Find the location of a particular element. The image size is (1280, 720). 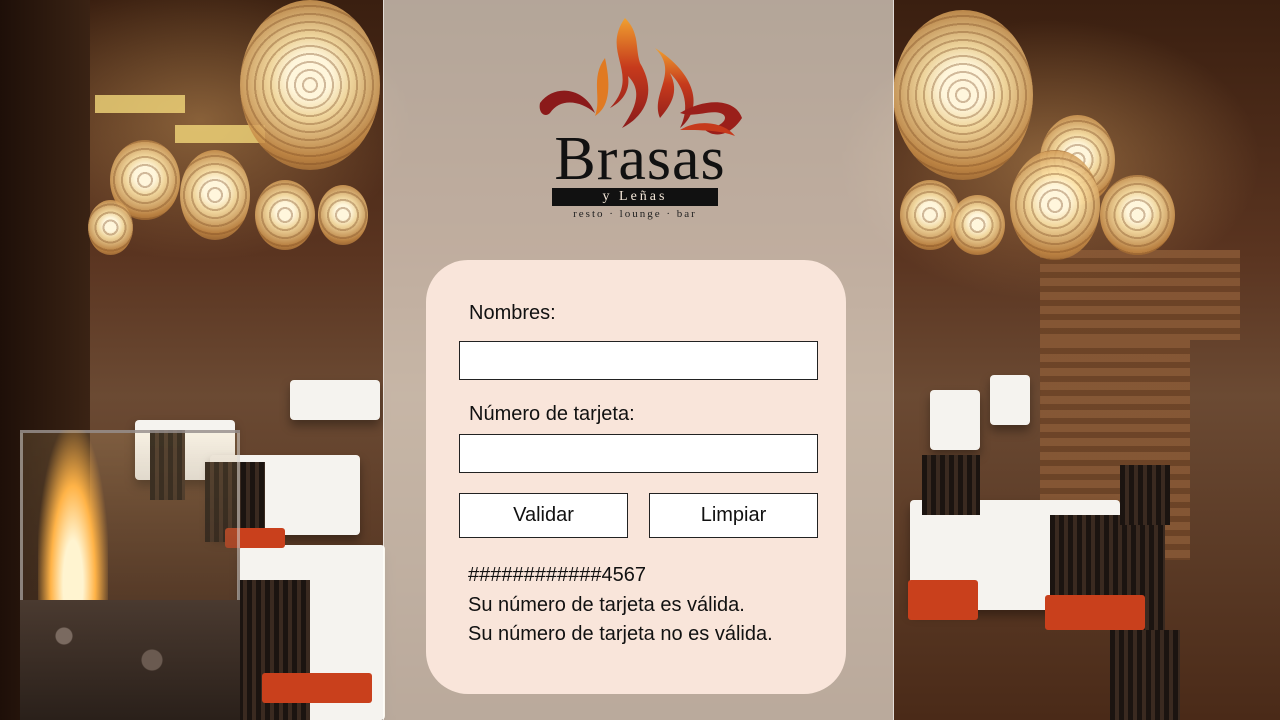

brand-subtitle: y Leñas is located at coordinates (635, 197).